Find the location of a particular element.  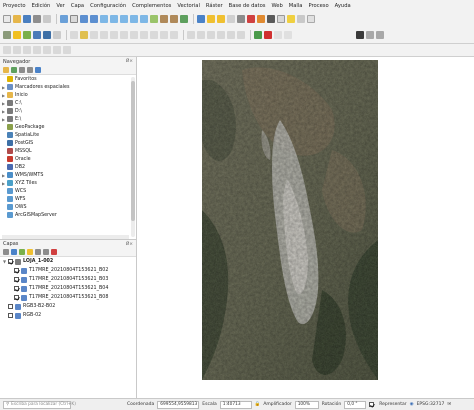

render-checkbox is located at coordinates (372, 404).